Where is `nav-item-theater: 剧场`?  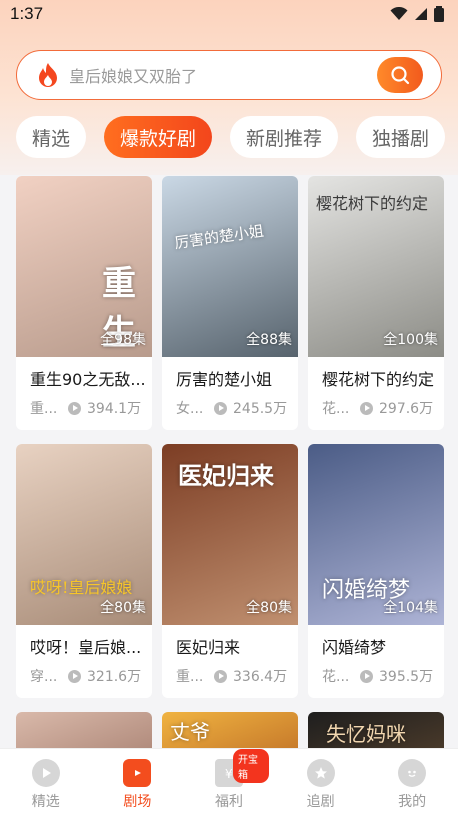 nav-item-theater: 剧场 is located at coordinates (137, 784).